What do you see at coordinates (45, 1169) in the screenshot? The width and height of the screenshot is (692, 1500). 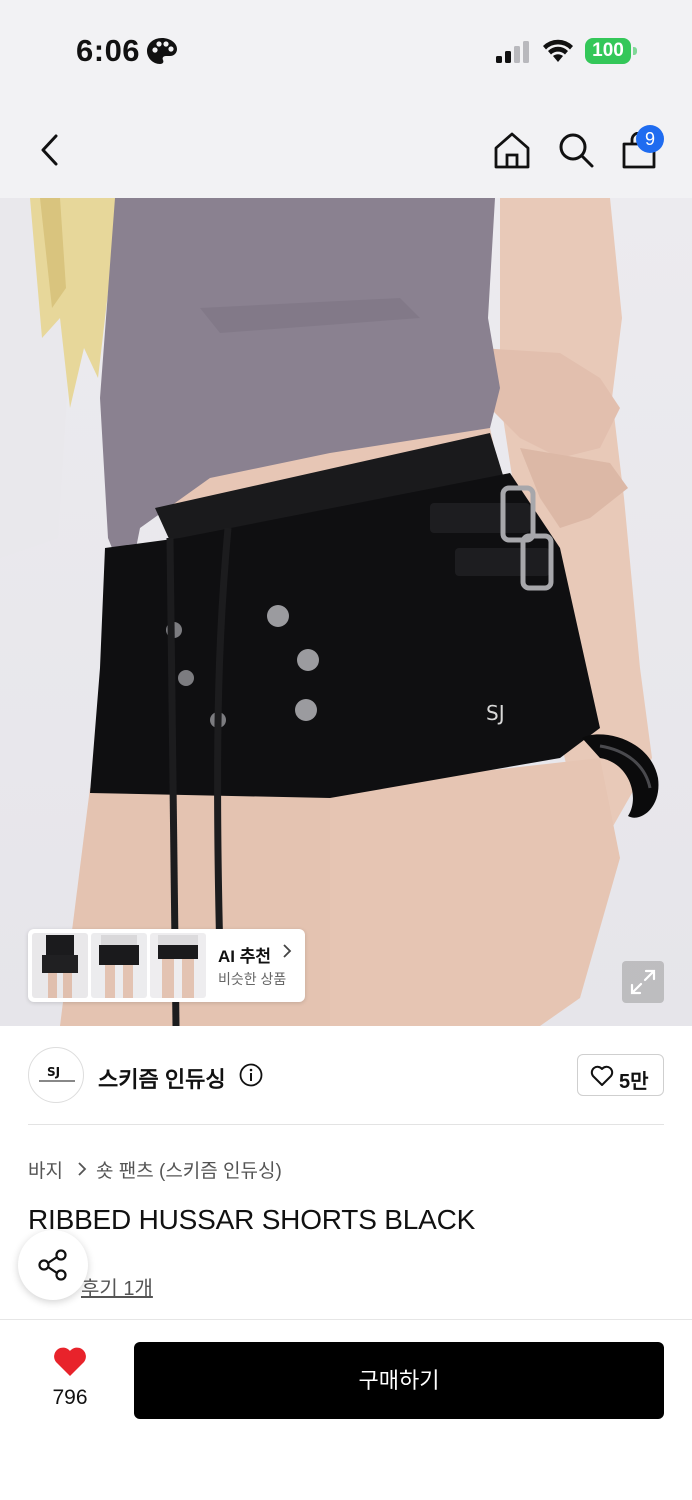 I see `breadcrumb-category: 바지` at bounding box center [45, 1169].